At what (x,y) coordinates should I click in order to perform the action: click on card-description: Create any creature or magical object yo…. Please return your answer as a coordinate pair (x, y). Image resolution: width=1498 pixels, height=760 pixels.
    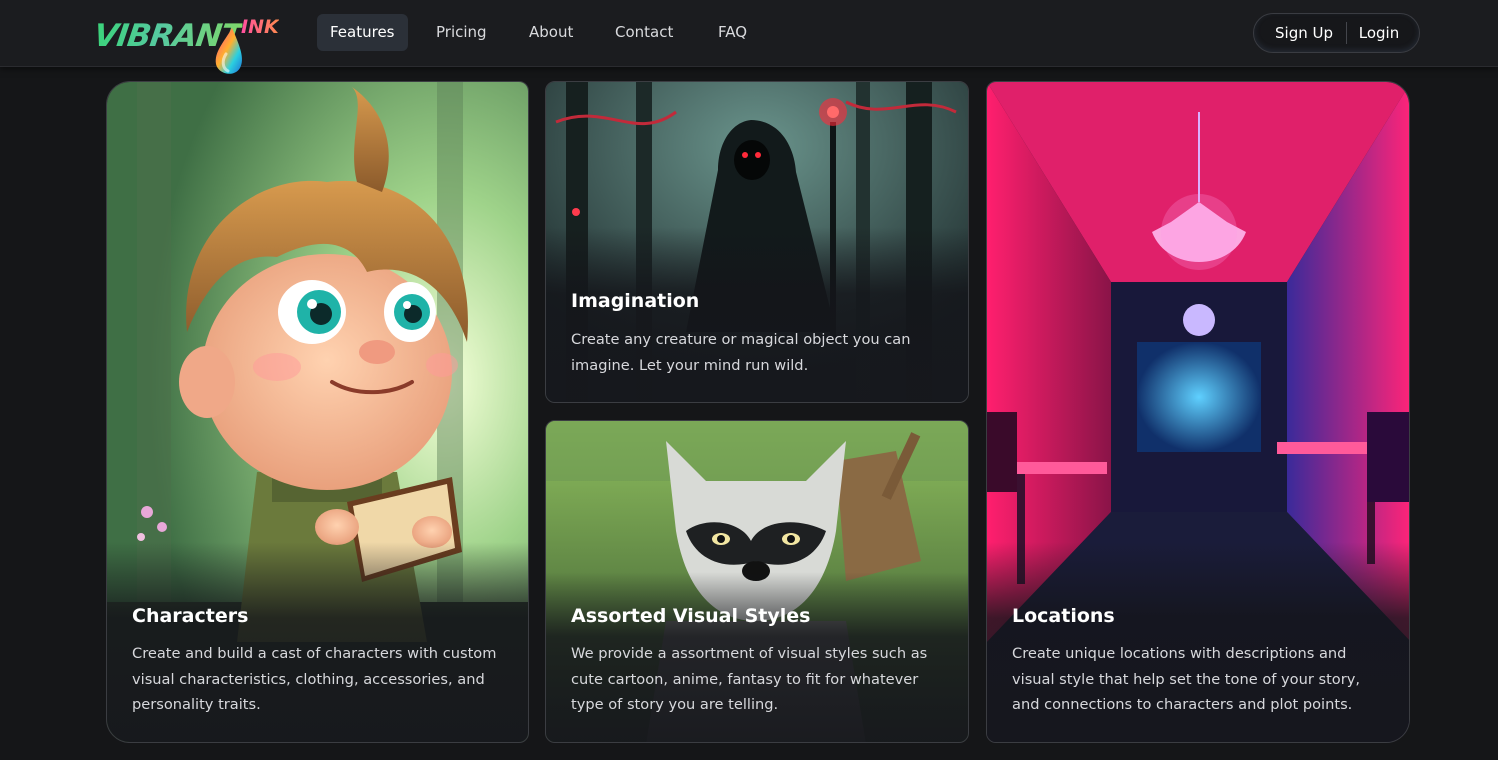
    Looking at the image, I should click on (741, 352).